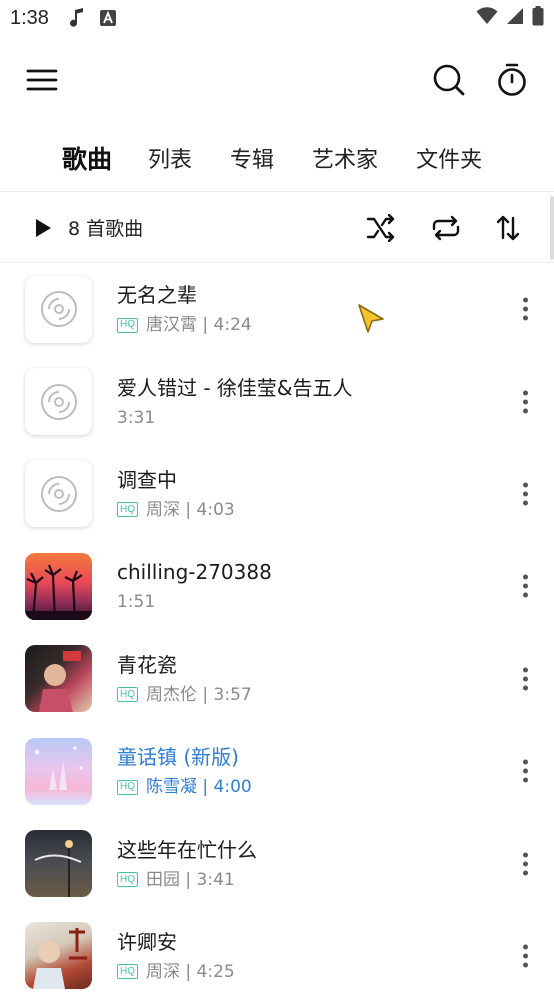 The height and width of the screenshot is (1002, 554). What do you see at coordinates (381, 227) in the screenshot?
I see `shuffle-icon` at bounding box center [381, 227].